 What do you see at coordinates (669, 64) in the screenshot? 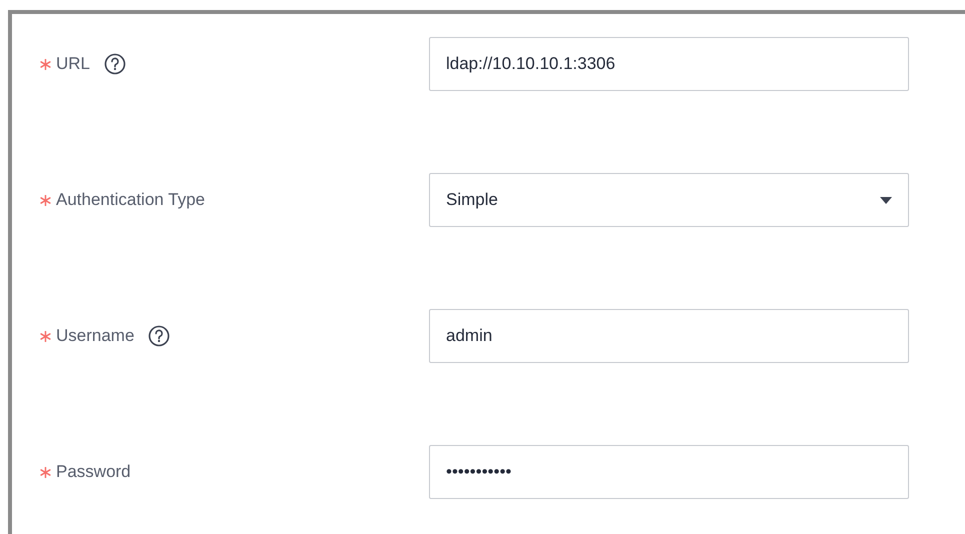
I see `input-field: ldap://10.10.10.1:3306` at bounding box center [669, 64].